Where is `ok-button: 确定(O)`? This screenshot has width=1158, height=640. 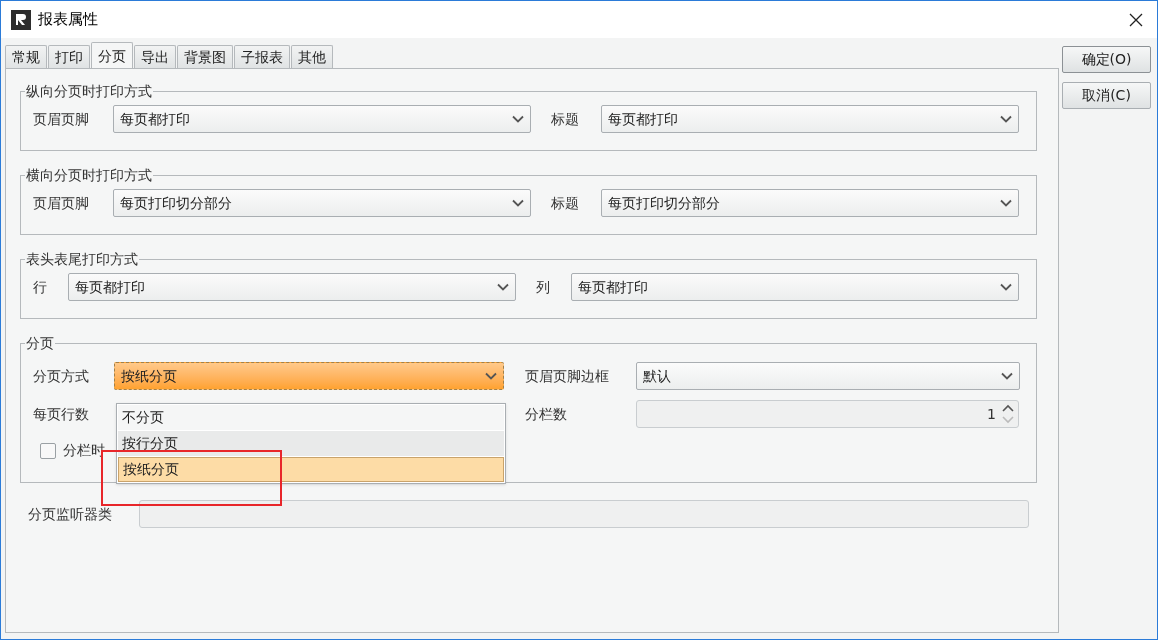
ok-button: 确定(O) is located at coordinates (1106, 59).